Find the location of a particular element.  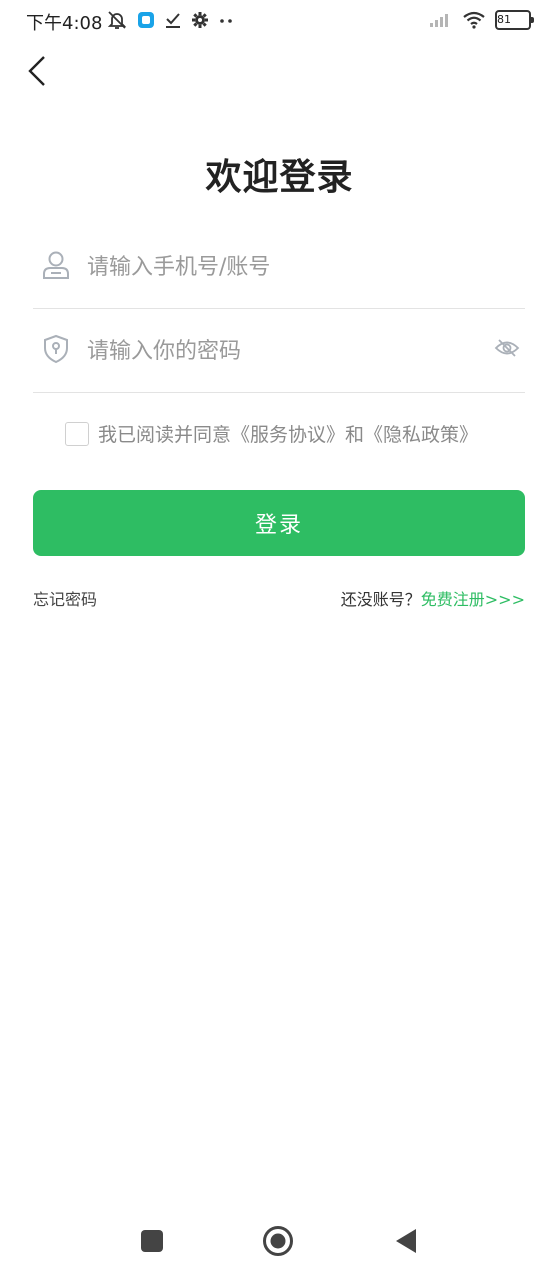

status-bar: 下午4:08 81 is located at coordinates (279, 21).